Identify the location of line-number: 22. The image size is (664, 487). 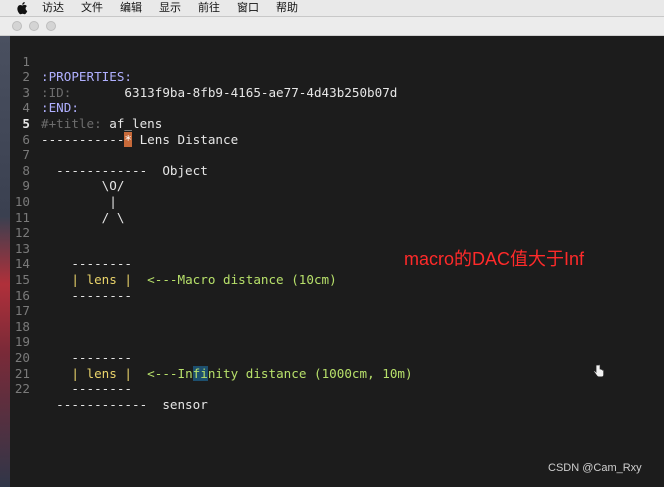
(22, 389).